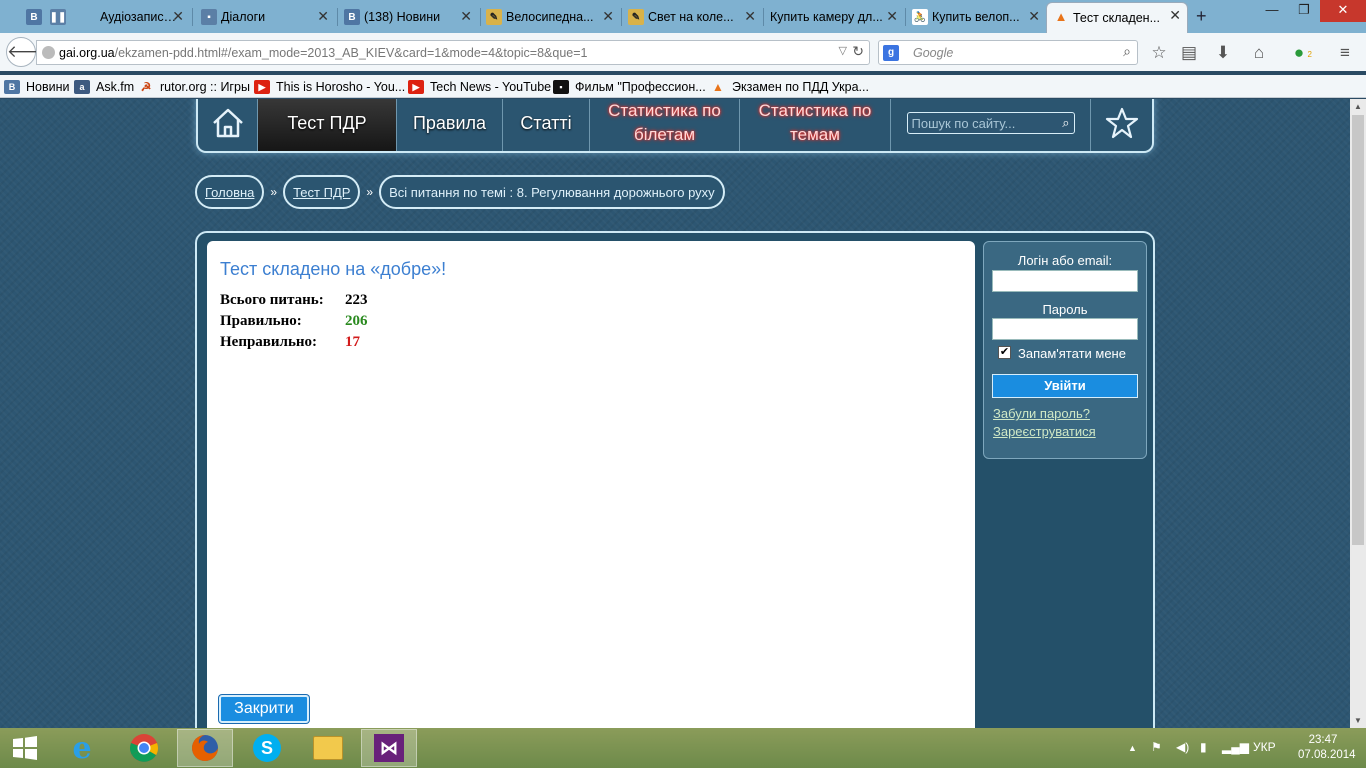 The height and width of the screenshot is (768, 1366). What do you see at coordinates (1304, 11) in the screenshot?
I see `restore-button: ❐` at bounding box center [1304, 11].